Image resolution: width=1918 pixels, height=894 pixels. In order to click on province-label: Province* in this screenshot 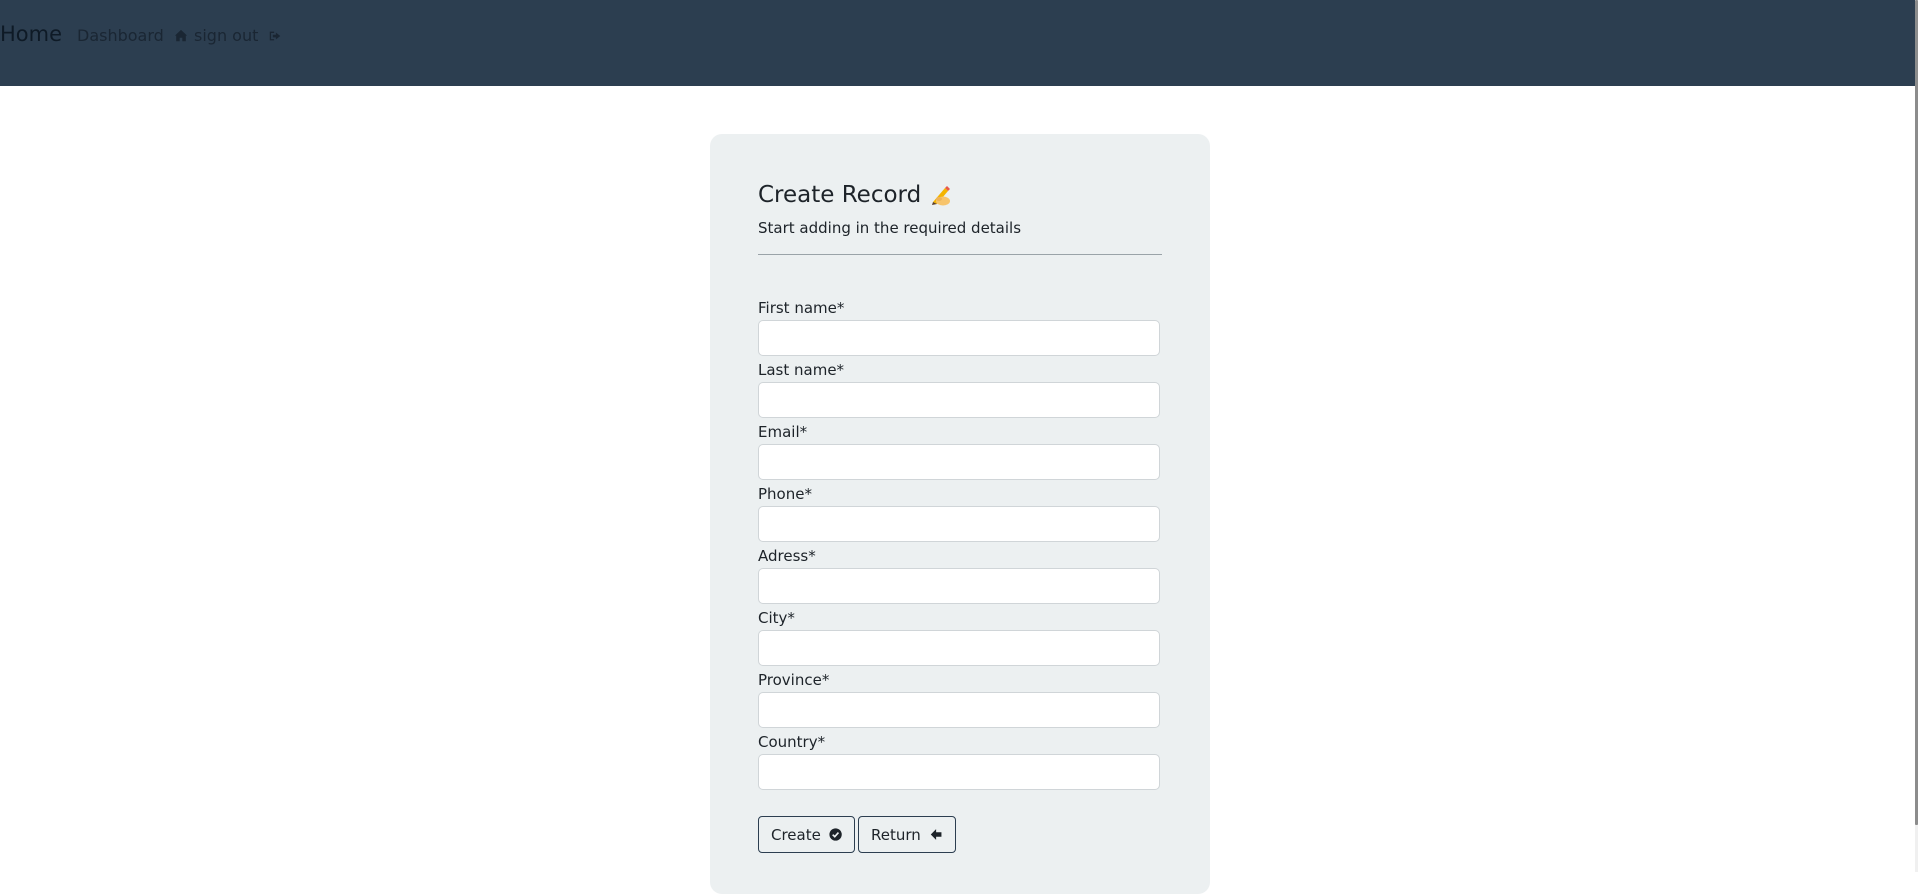, I will do `click(794, 680)`.